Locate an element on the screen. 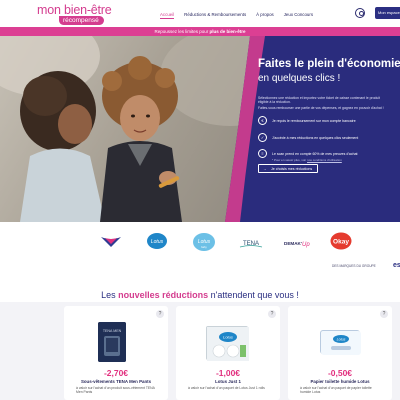  wipes-pack-icon: Lotus is located at coordinates (341, 343).